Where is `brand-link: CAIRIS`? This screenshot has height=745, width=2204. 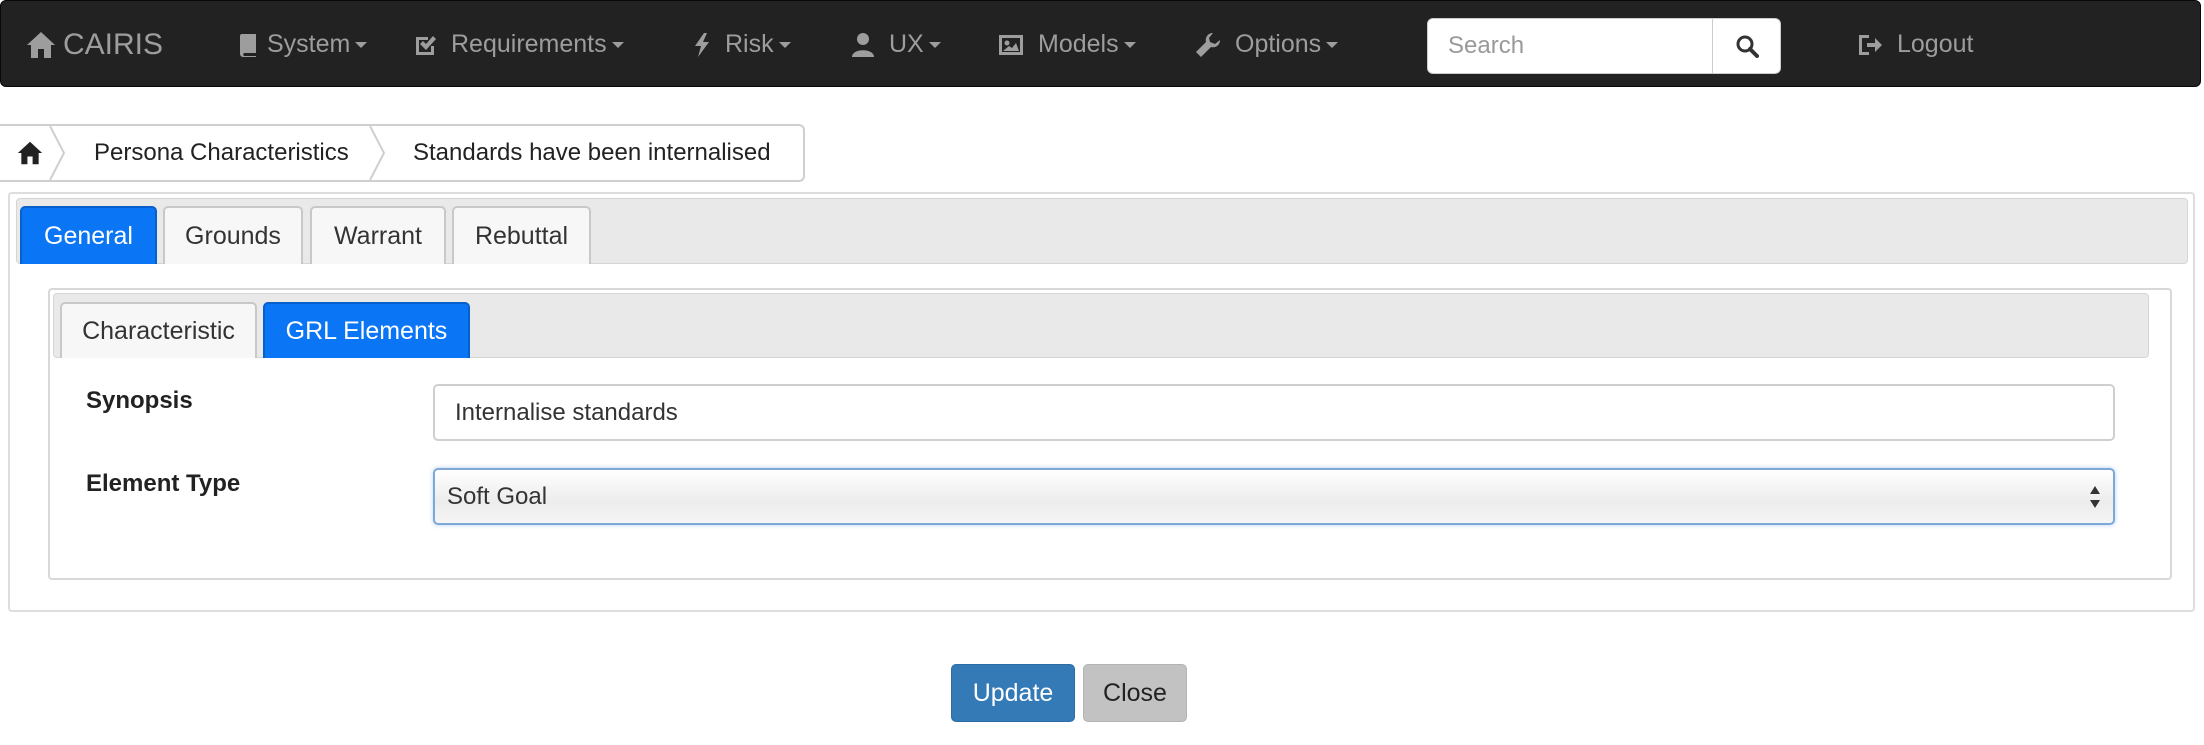
brand-link: CAIRIS is located at coordinates (94, 44).